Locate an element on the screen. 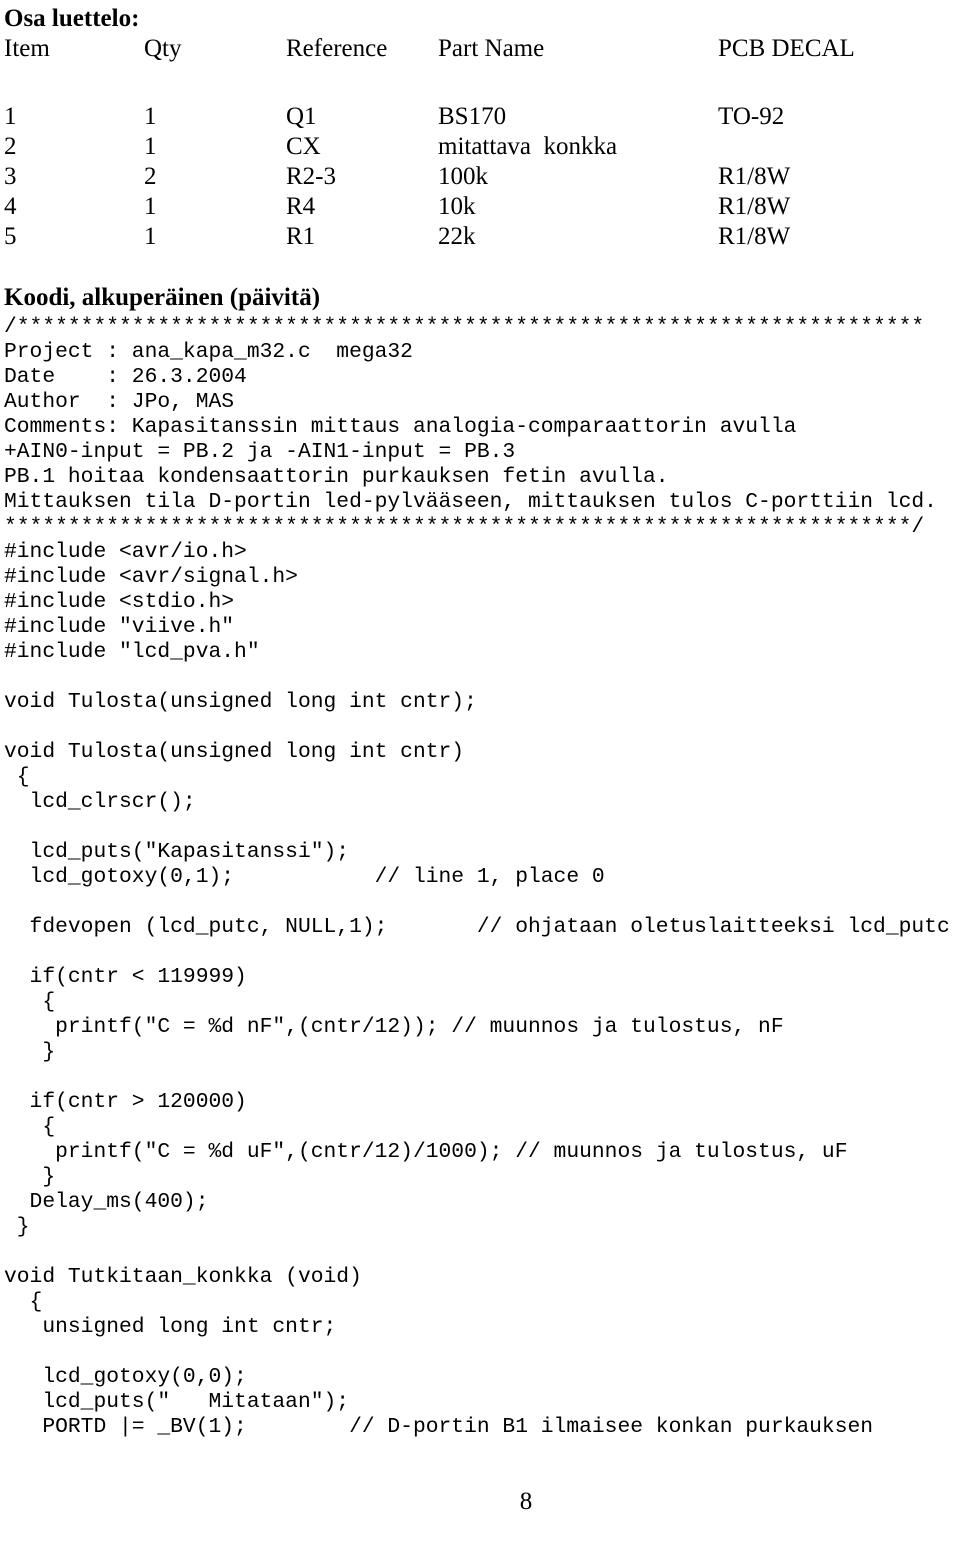  code-section-title: Koodi, alkuperäinen (päivitä) is located at coordinates (162, 297).